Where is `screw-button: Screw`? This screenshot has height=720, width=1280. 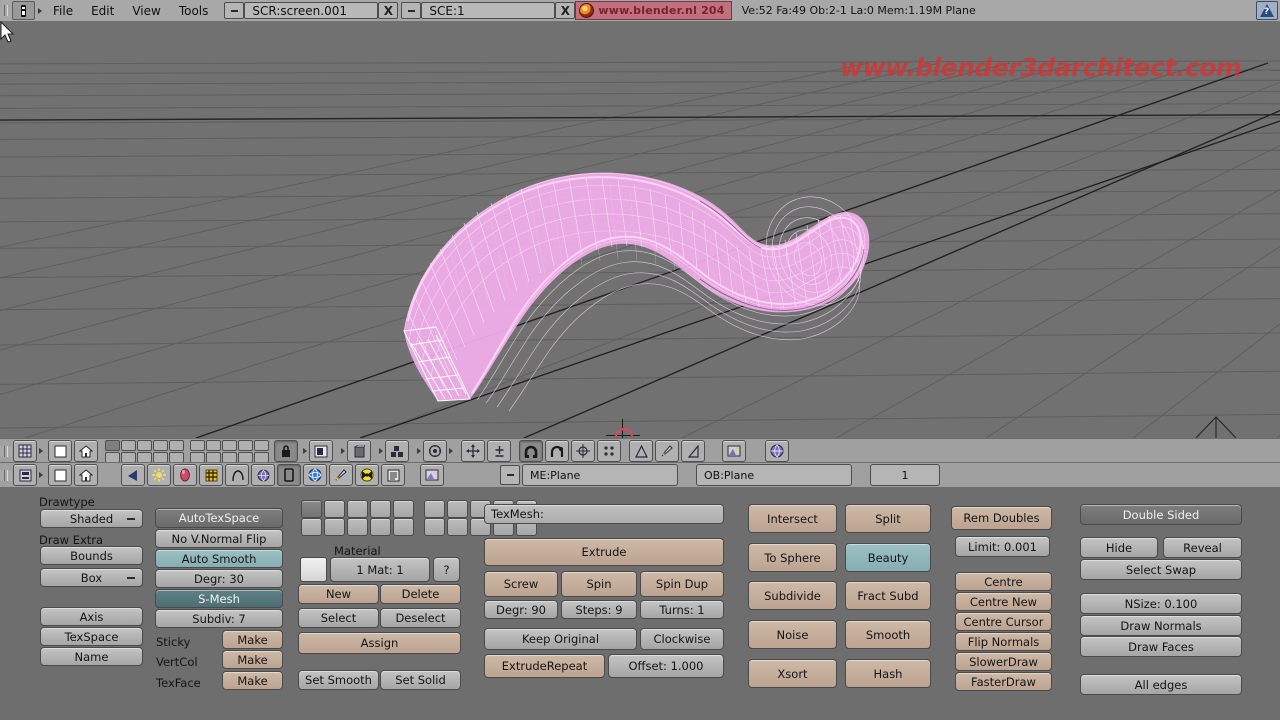 screw-button: Screw is located at coordinates (521, 584).